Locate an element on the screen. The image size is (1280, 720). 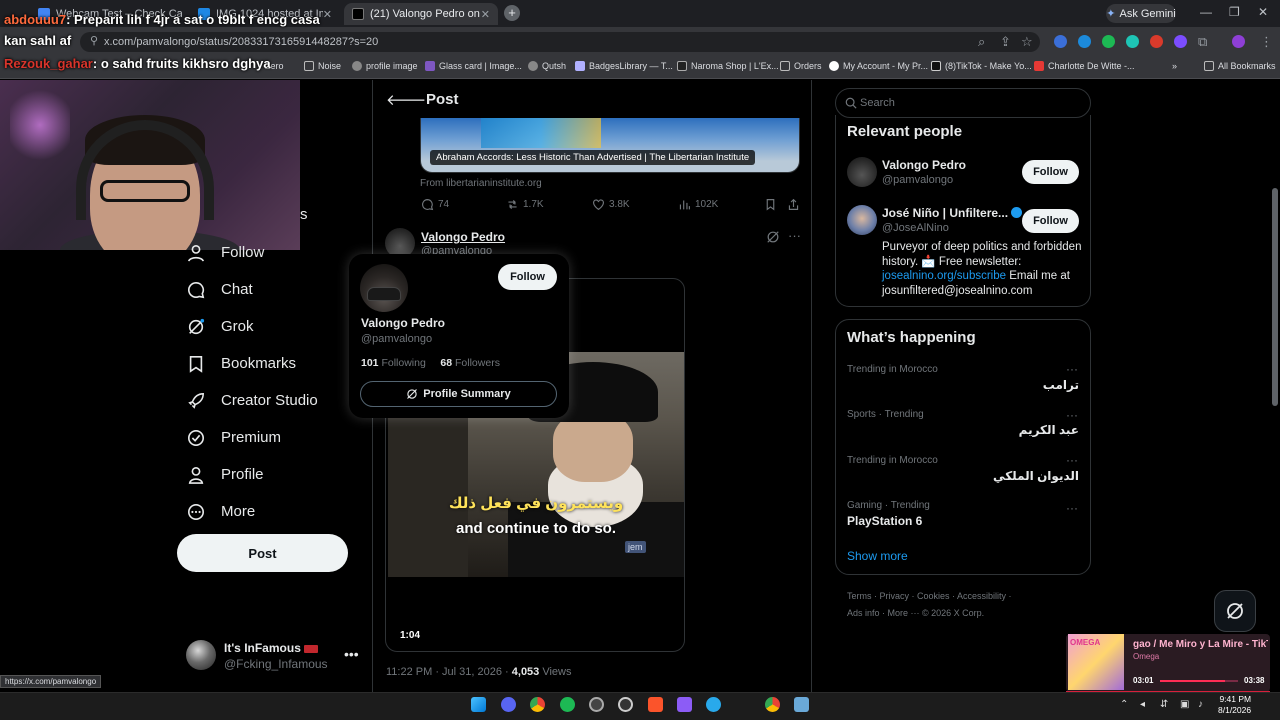
maximize-icon: ❐ is located at coordinates (1234, 12).